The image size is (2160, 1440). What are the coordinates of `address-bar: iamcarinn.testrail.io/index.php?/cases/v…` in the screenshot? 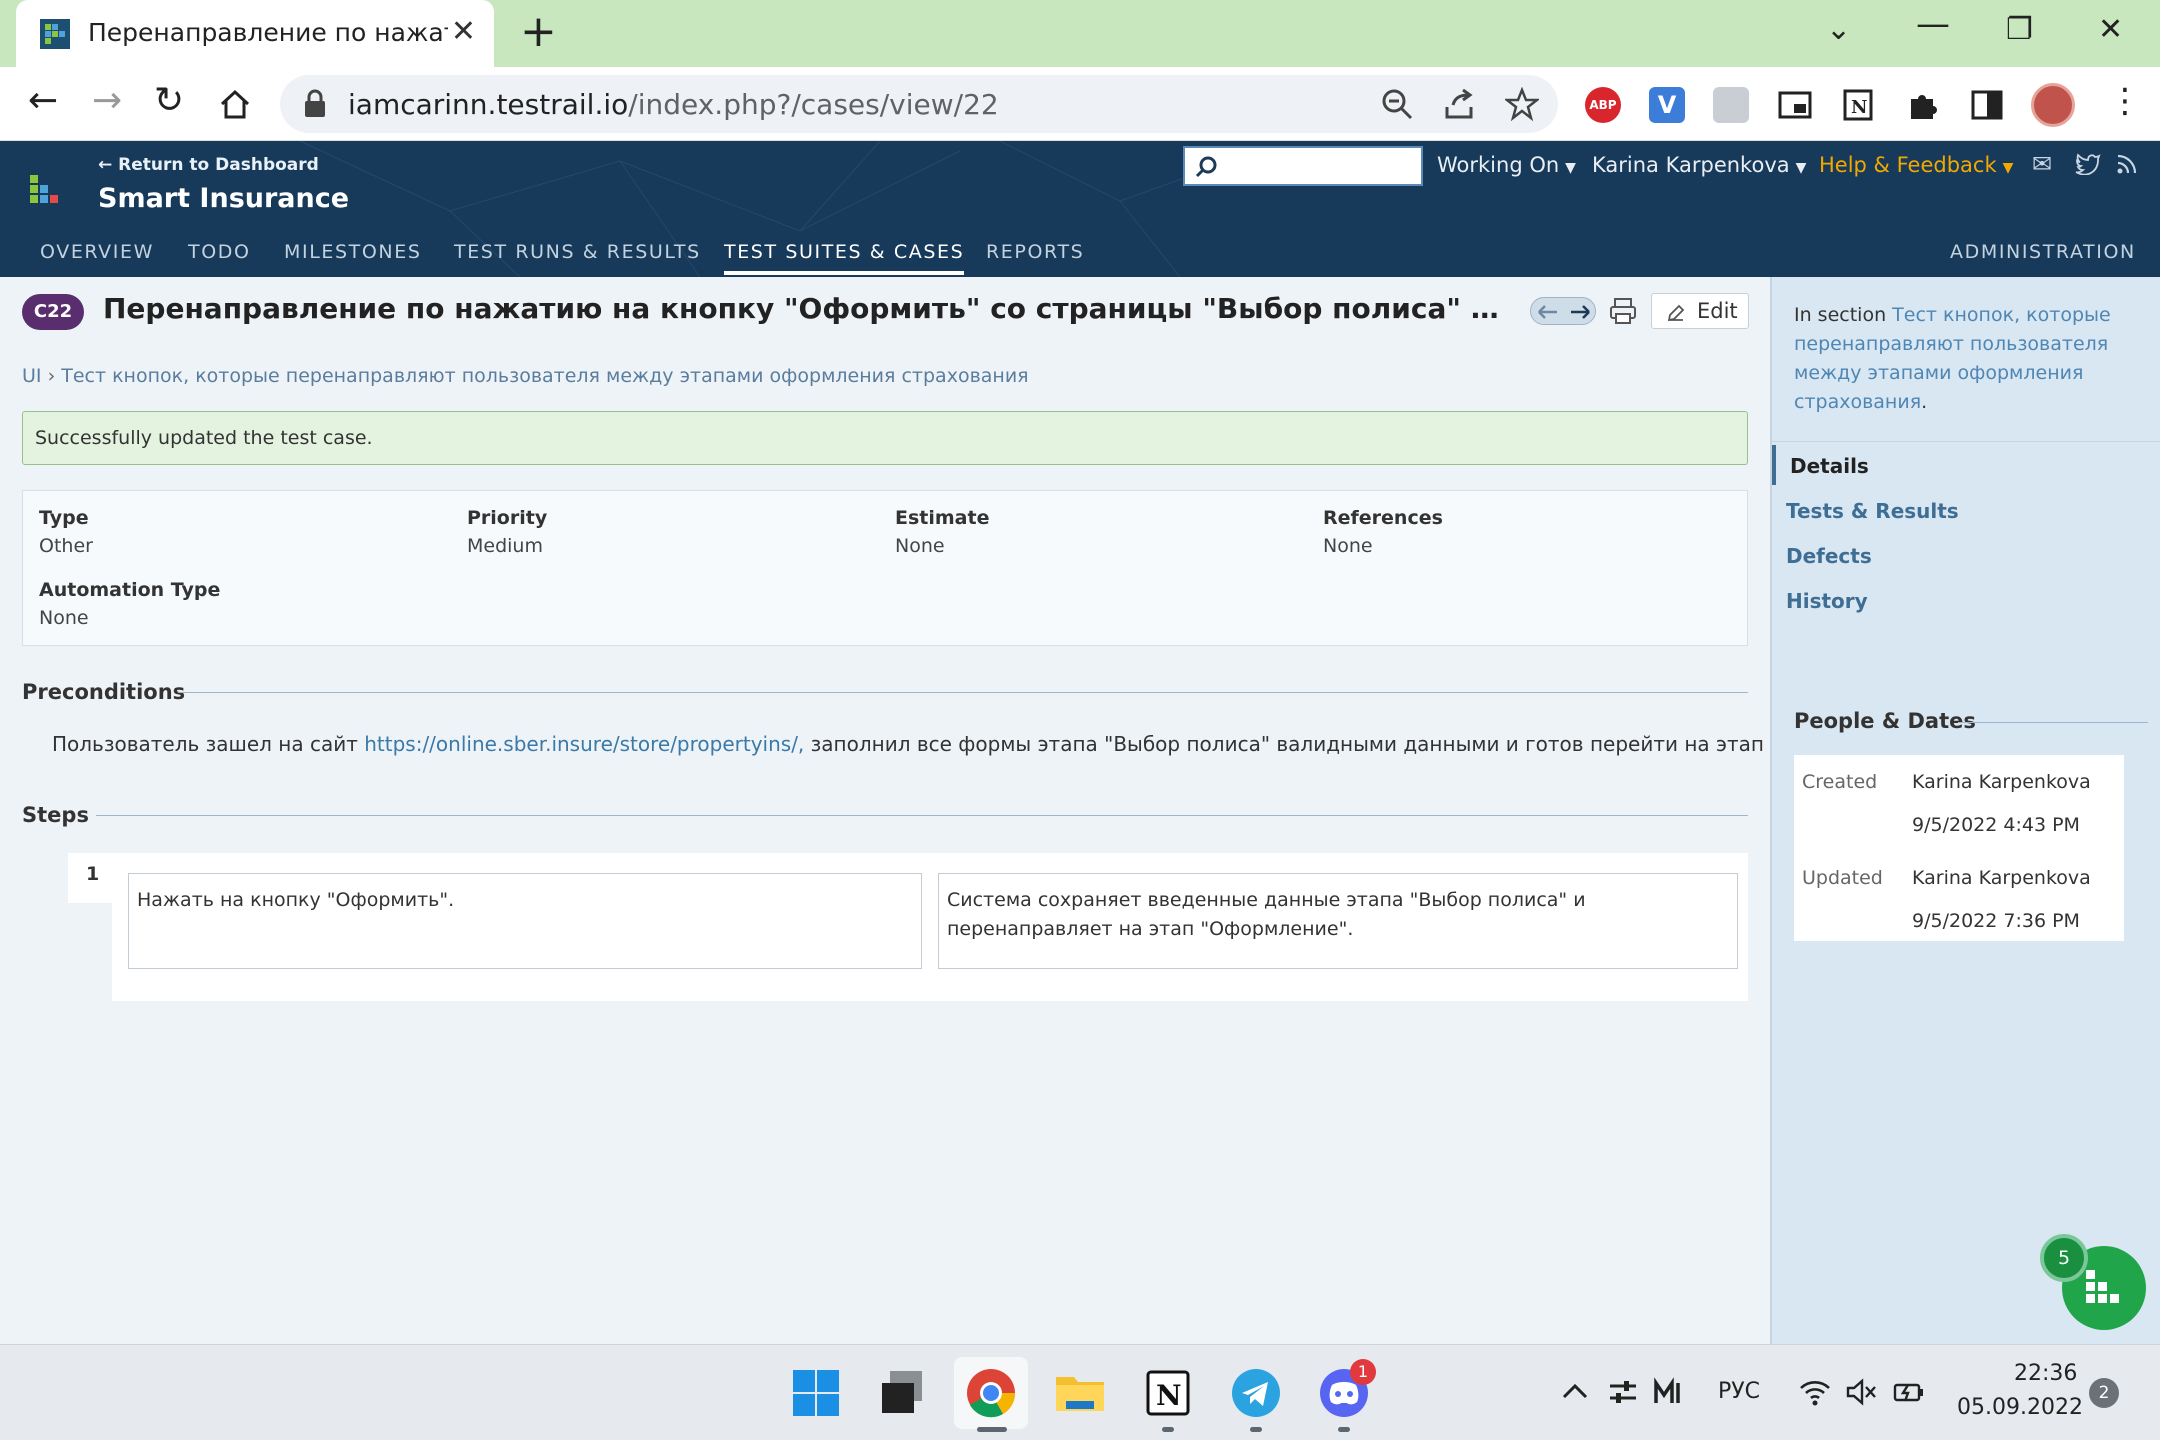 It's located at (919, 104).